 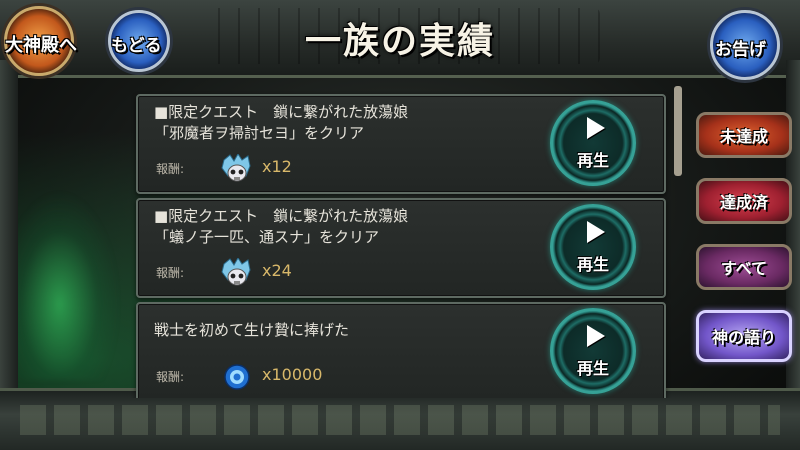 I want to click on blue-orb-icon, so click(x=237, y=377).